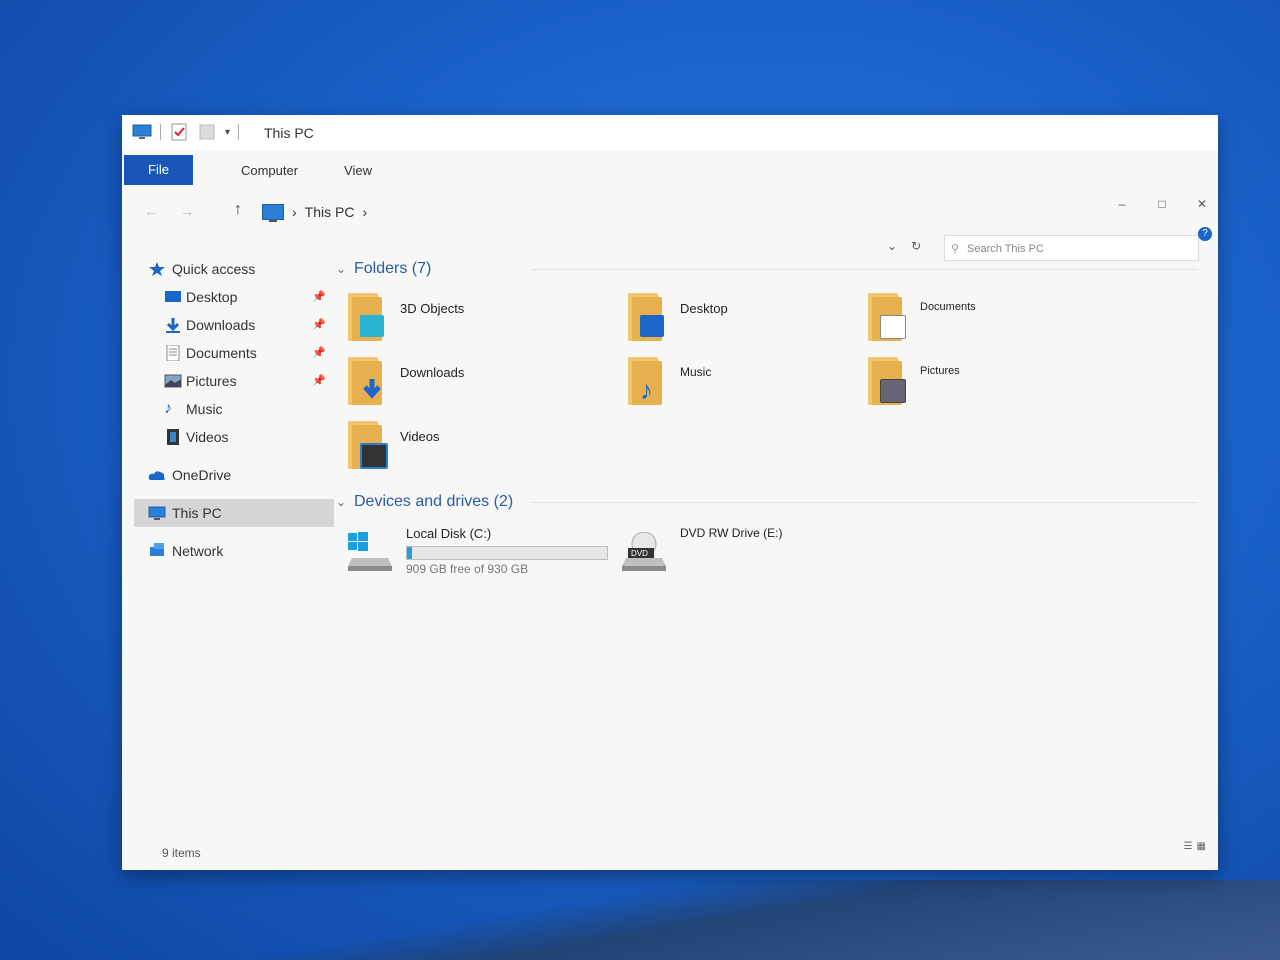 The width and height of the screenshot is (1280, 960). What do you see at coordinates (468, 387) in the screenshot?
I see `folder-downloads: Downloads` at bounding box center [468, 387].